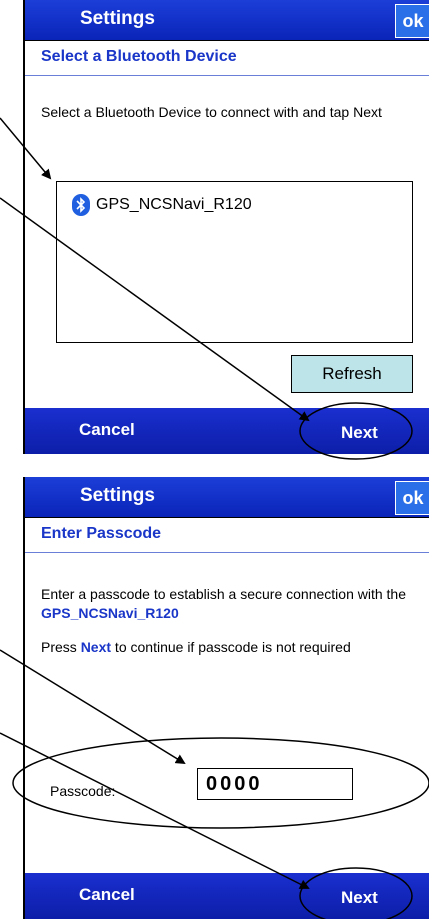 The height and width of the screenshot is (919, 429). What do you see at coordinates (352, 374) in the screenshot?
I see `refresh-button: Refresh` at bounding box center [352, 374].